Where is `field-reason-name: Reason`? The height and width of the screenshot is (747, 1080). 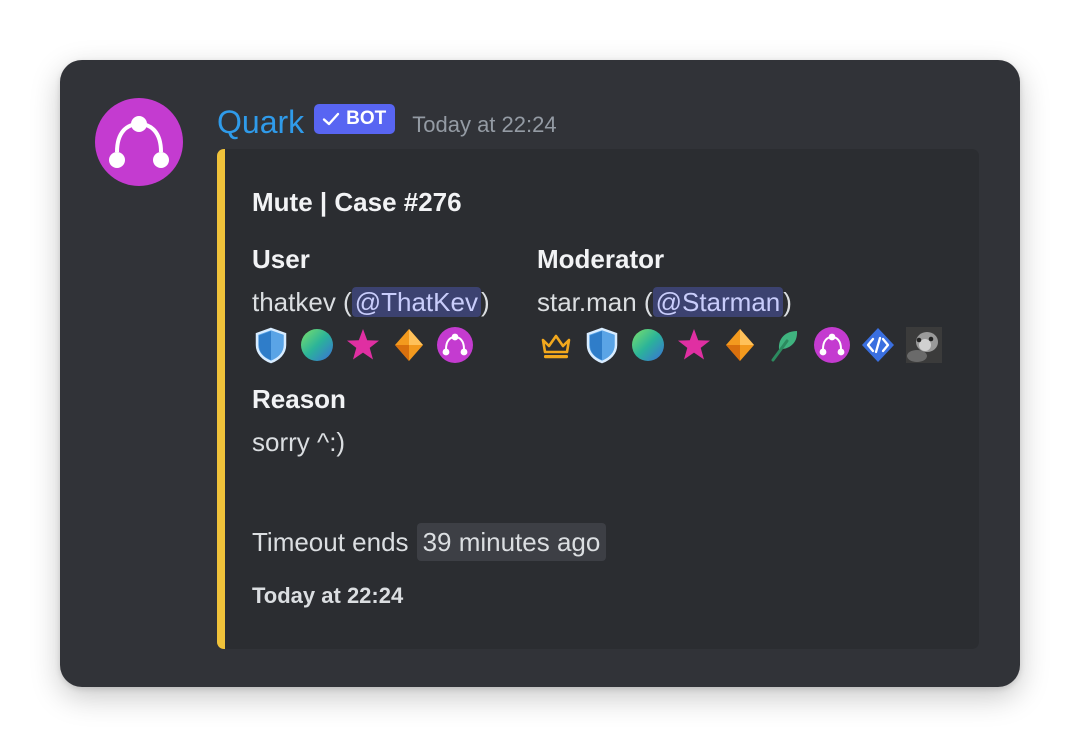
field-reason-name: Reason is located at coordinates (299, 399).